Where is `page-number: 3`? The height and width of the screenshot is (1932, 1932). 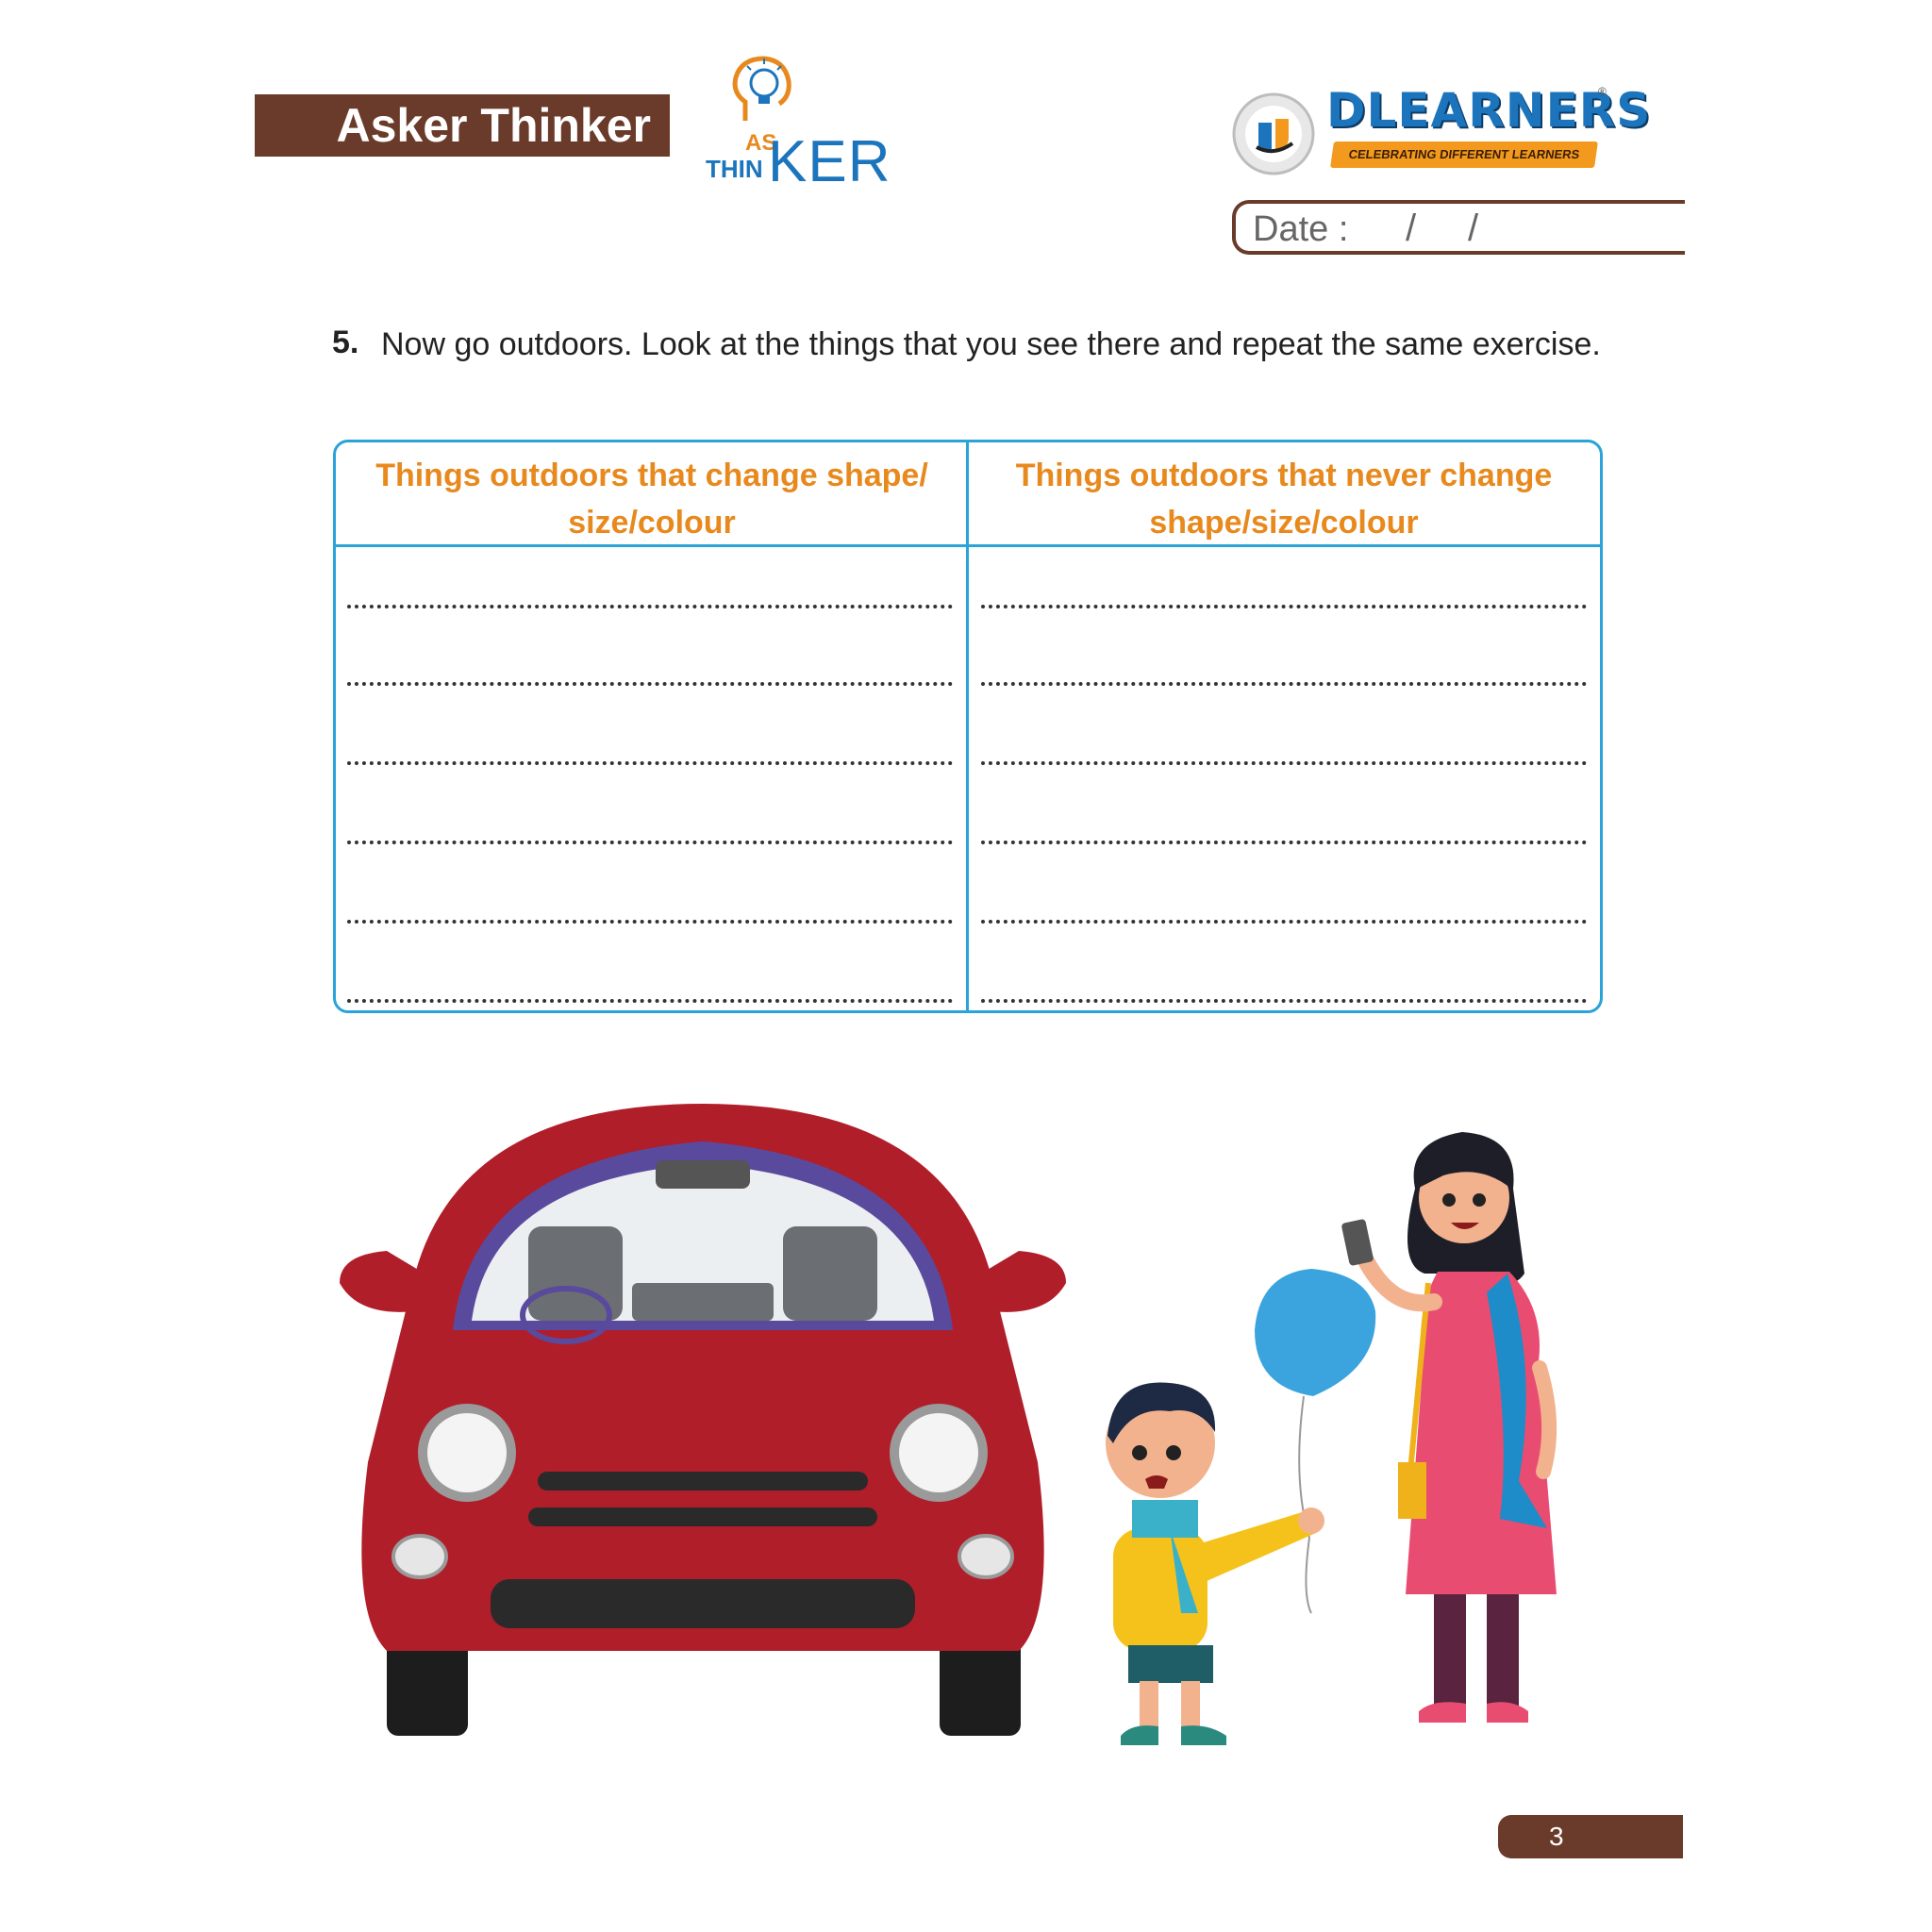 page-number: 3 is located at coordinates (1591, 1836).